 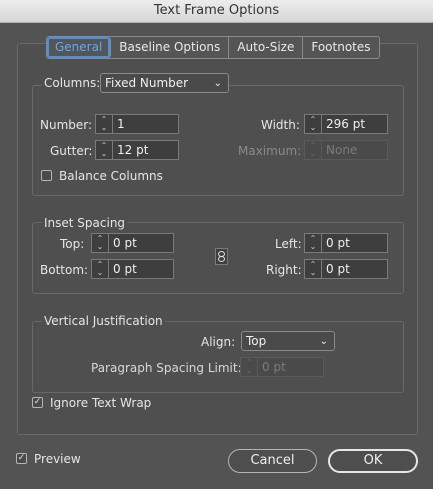 What do you see at coordinates (71, 151) in the screenshot?
I see `gutter-label: Gutter:` at bounding box center [71, 151].